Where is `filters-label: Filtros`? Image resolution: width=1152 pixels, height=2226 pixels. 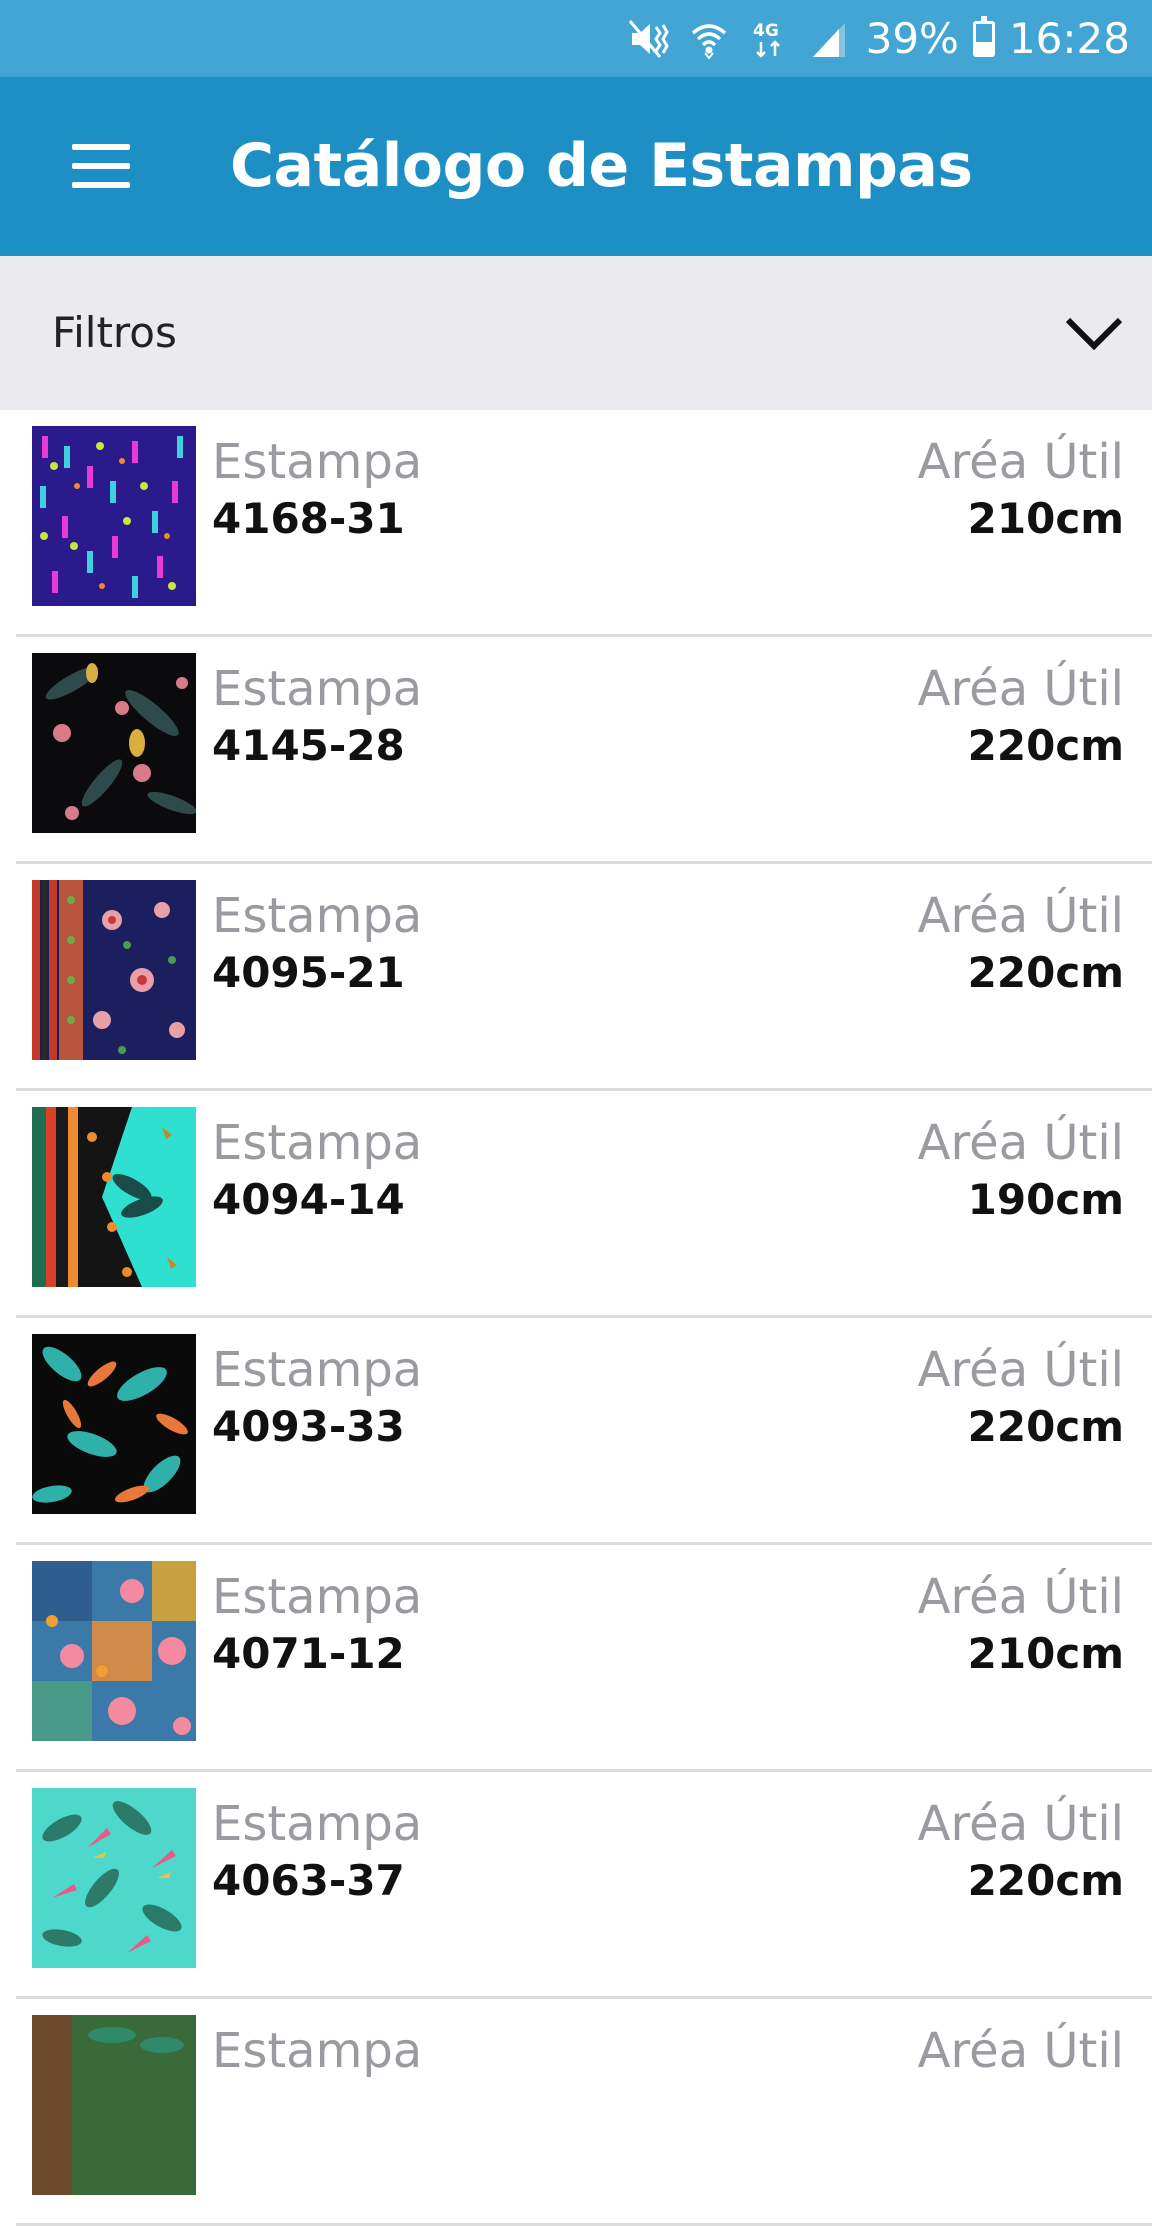 filters-label: Filtros is located at coordinates (114, 332).